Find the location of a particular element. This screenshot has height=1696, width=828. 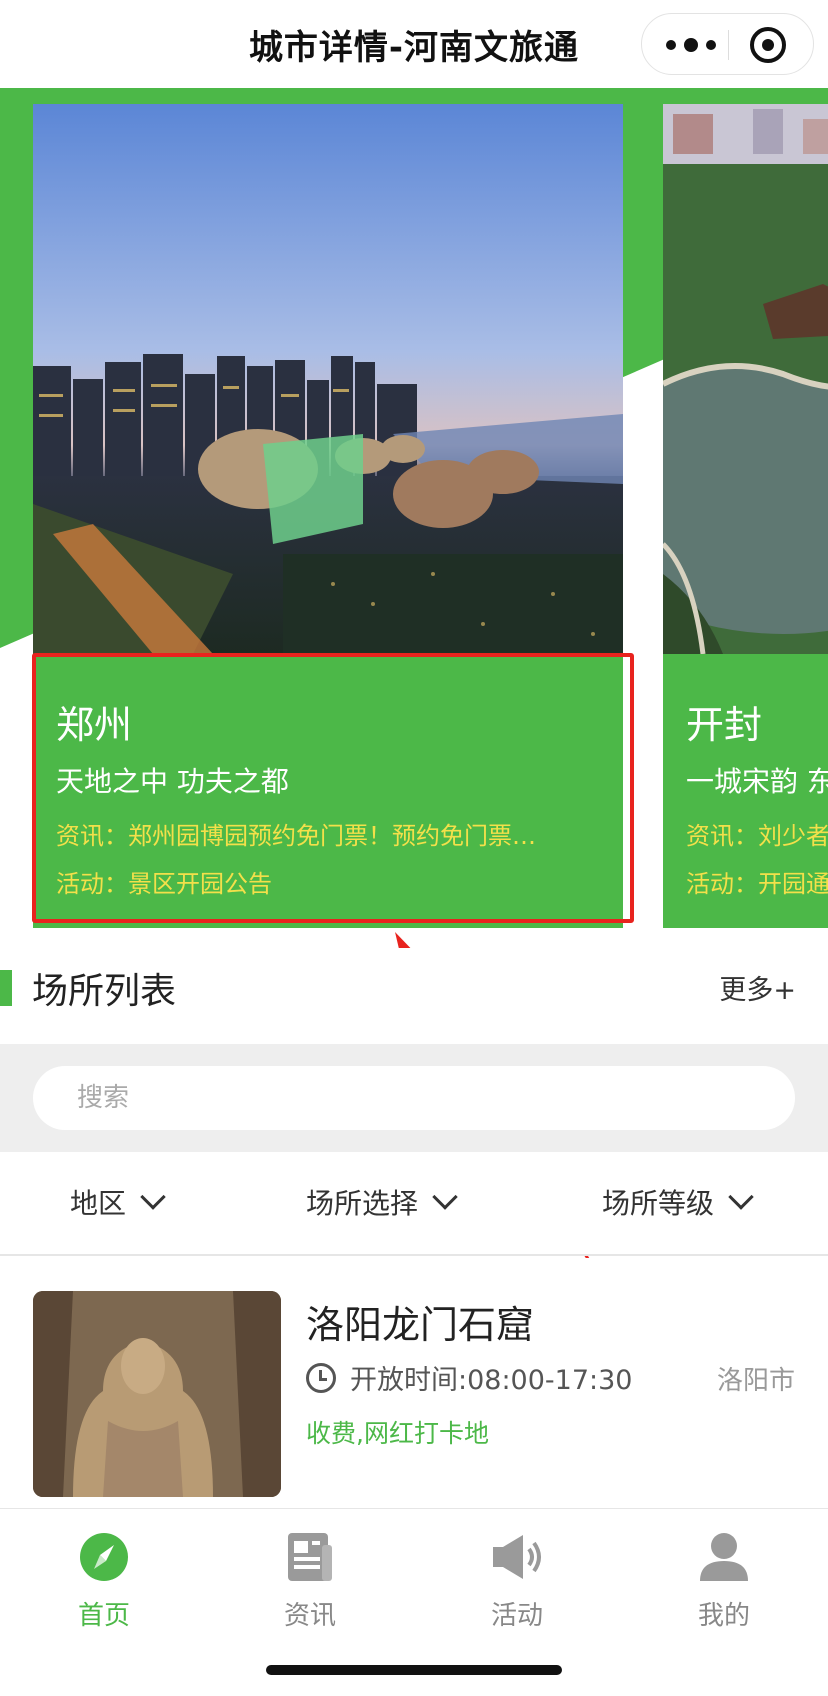

speaker-icon is located at coordinates (517, 1557).